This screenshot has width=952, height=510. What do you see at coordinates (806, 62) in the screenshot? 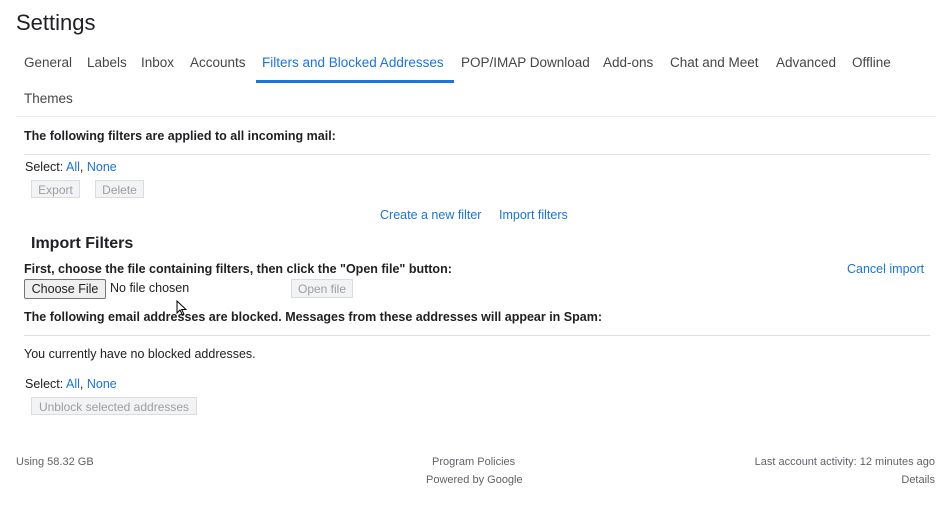
I see `tab-advanced: Advanced` at bounding box center [806, 62].